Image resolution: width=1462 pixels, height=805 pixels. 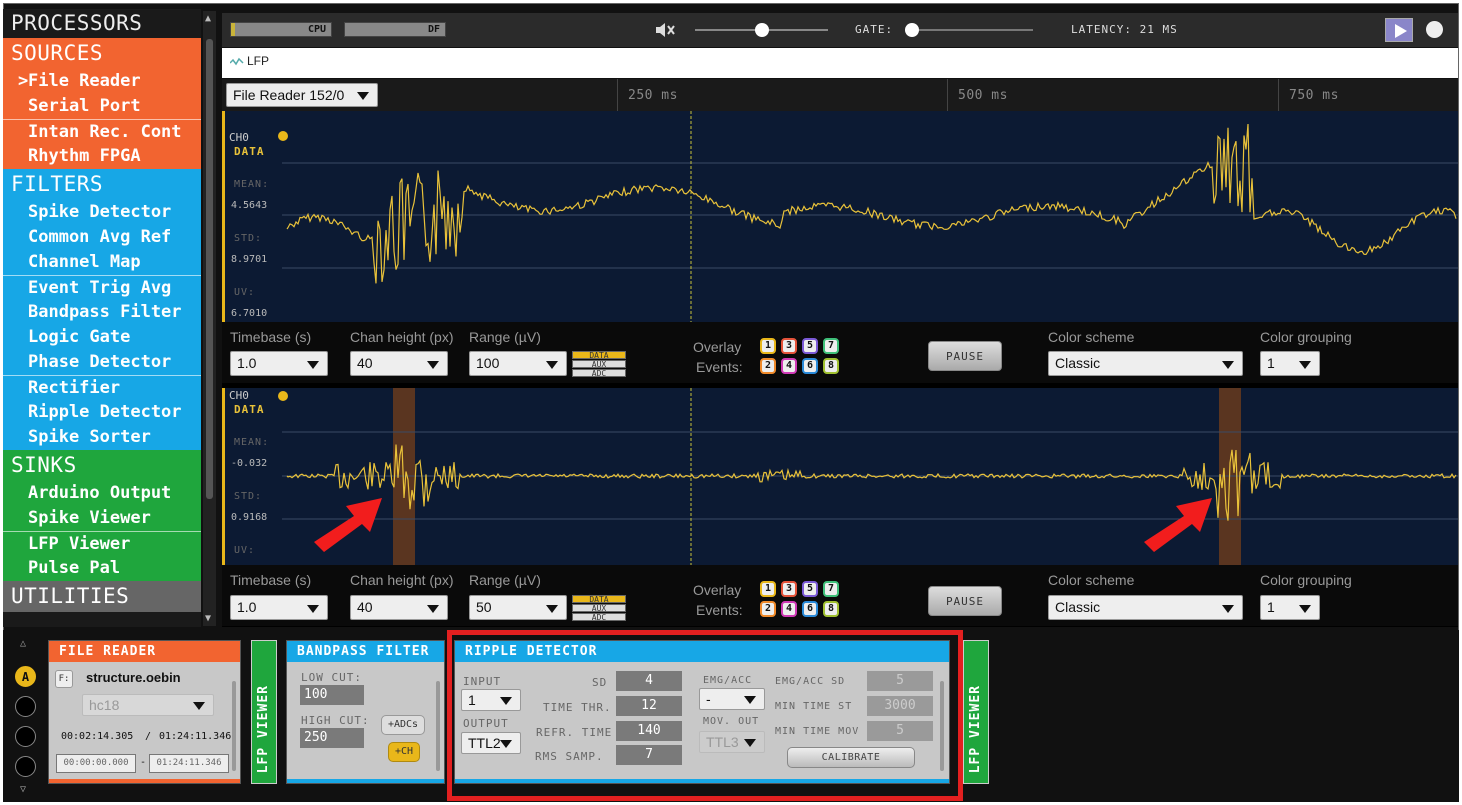 I want to click on play-button, so click(x=1399, y=30).